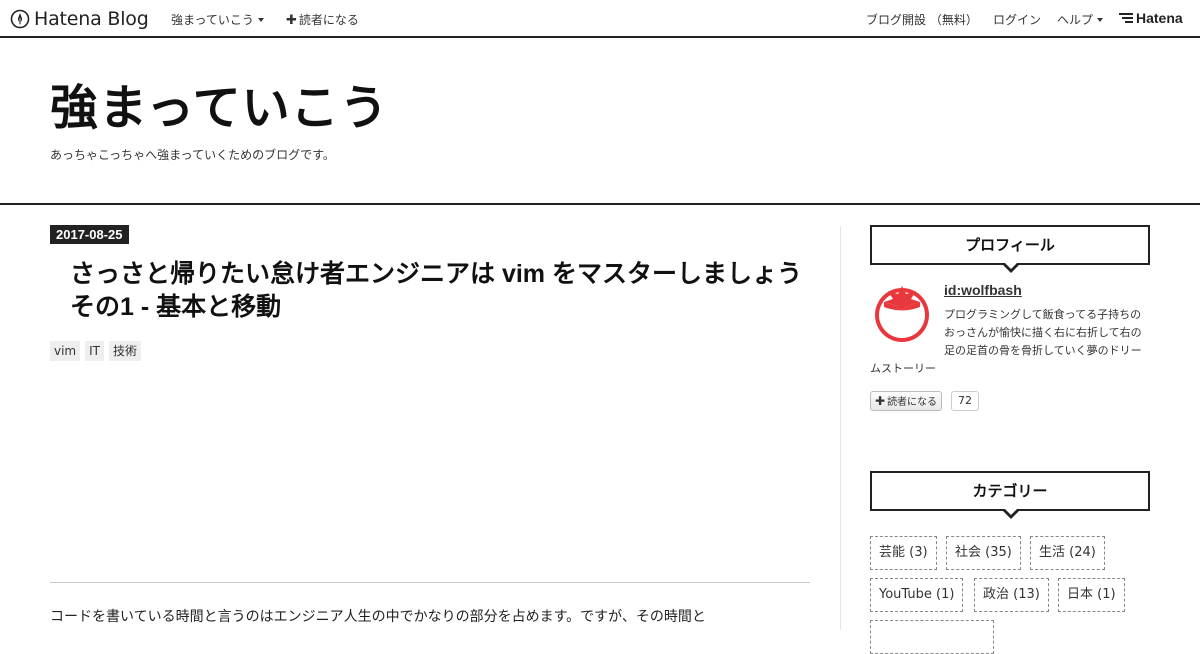 This screenshot has width=1200, height=654. Describe the element at coordinates (1159, 18) in the screenshot. I see `brand-text: Hatena` at that location.